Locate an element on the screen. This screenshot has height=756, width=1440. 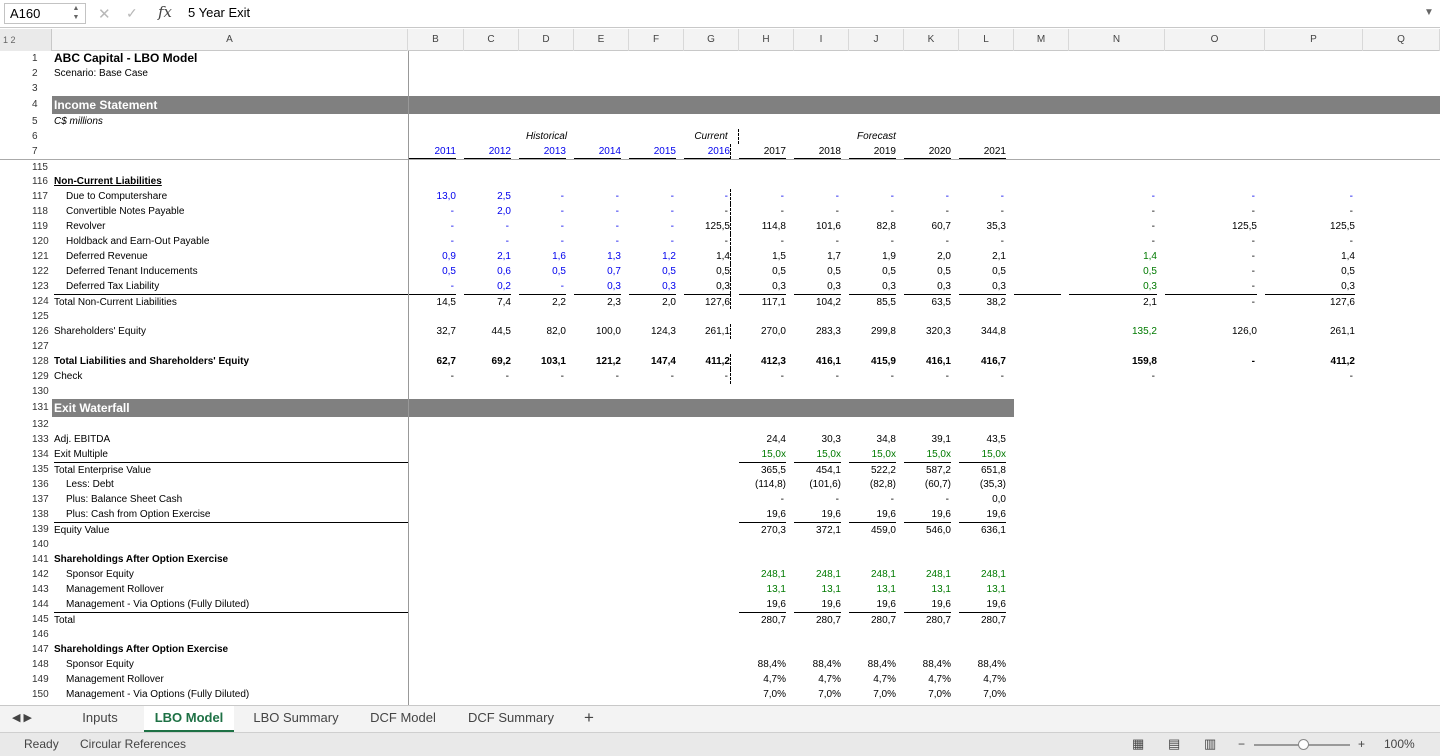
column-header-m: M is located at coordinates (1041, 40).